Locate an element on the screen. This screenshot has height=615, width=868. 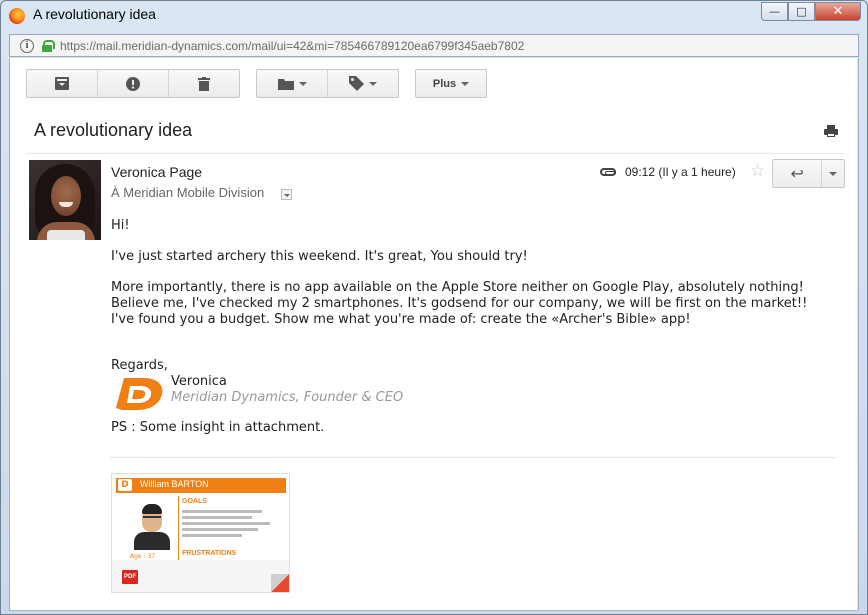
archive-icon is located at coordinates (62, 83).